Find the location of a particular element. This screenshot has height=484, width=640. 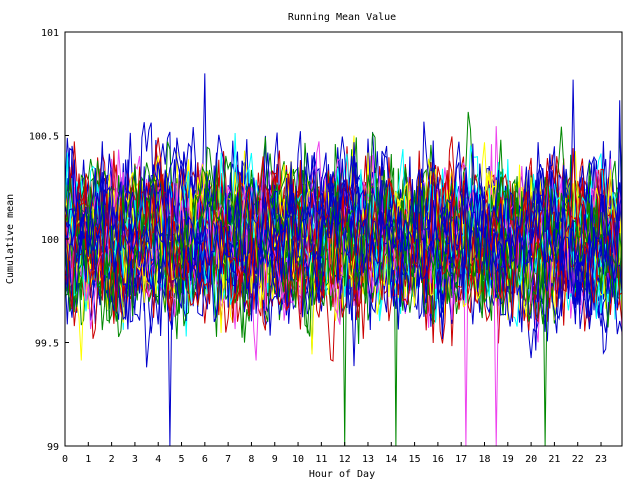

x-tick-label: 7 is located at coordinates (228, 459).